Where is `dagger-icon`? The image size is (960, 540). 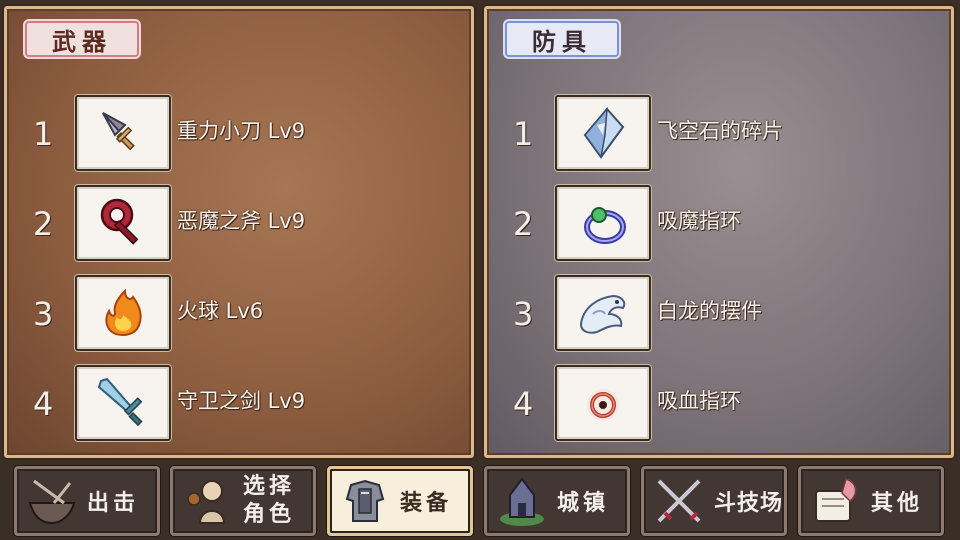
dagger-icon is located at coordinates (118, 131).